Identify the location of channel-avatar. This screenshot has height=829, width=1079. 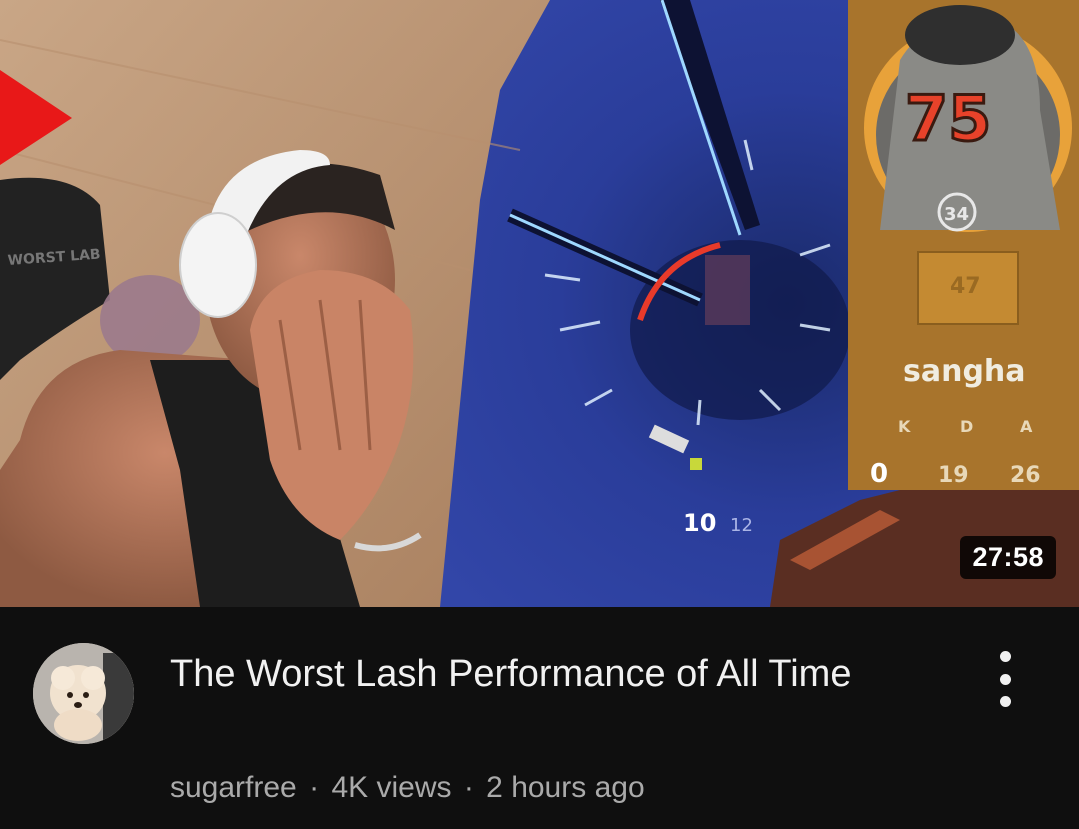
(83, 693).